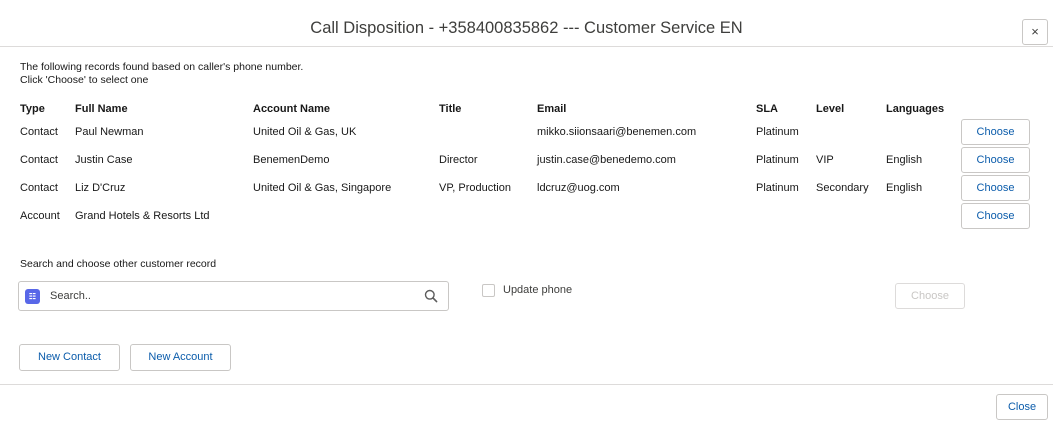 The width and height of the screenshot is (1053, 423). Describe the element at coordinates (104, 160) in the screenshot. I see `cell-full-name: Justin Case` at that location.